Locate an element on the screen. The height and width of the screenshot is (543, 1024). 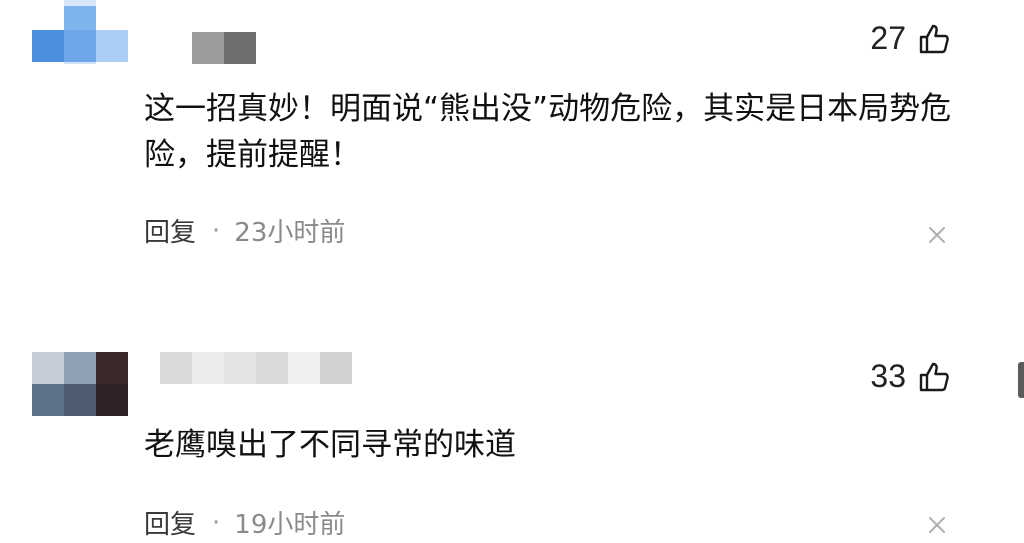
username-blurred is located at coordinates (256, 368).